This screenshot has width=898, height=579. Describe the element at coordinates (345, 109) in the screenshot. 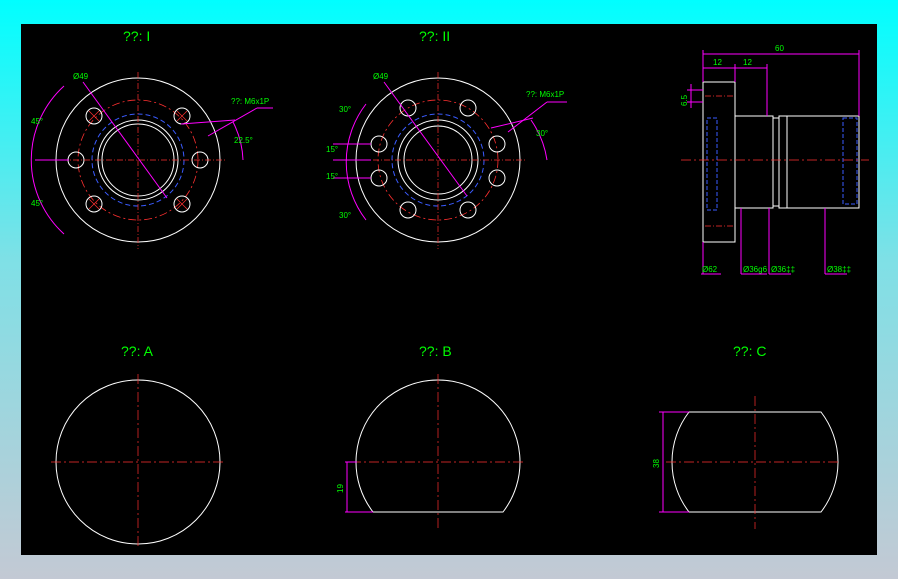

I see `angle-label-30-top: 30°` at that location.